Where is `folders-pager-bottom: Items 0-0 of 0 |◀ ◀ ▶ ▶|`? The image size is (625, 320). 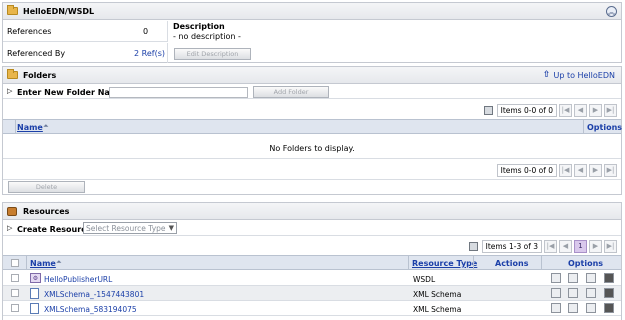
folders-pager-bottom: Items 0-0 of 0 |◀ ◀ ▶ ▶| is located at coordinates (556, 170).